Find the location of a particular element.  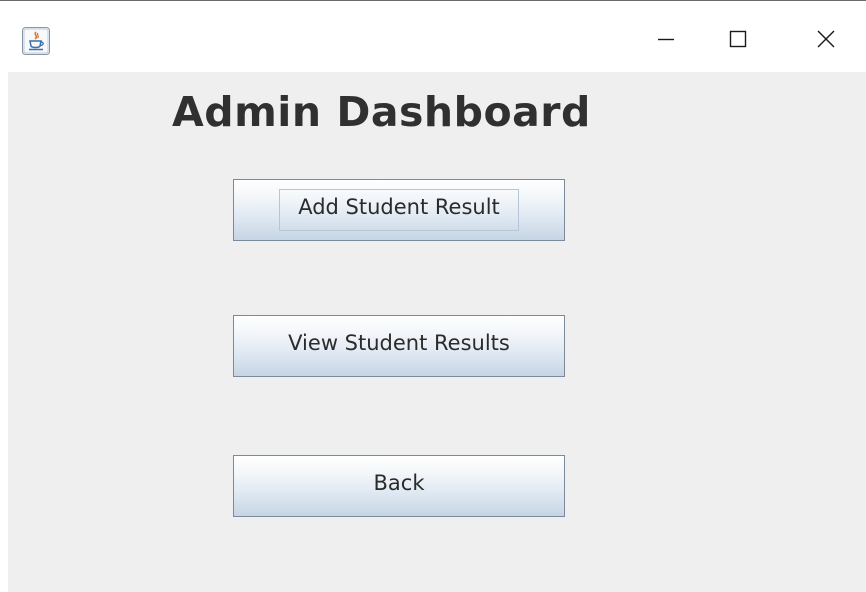

view-student-results-label: View Student Results is located at coordinates (399, 343).